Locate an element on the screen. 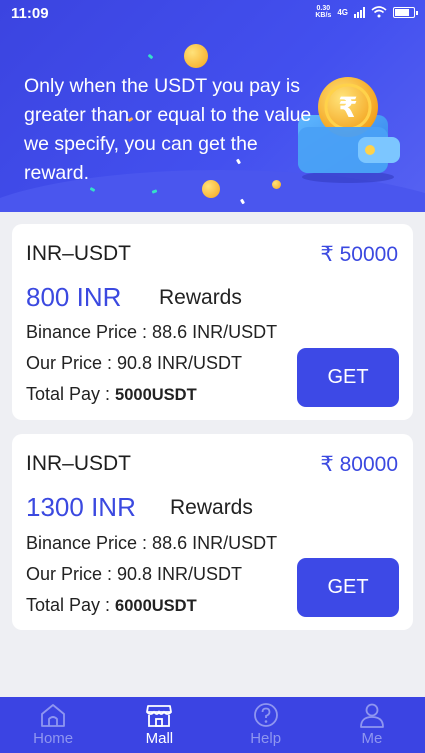 The image size is (425, 753). network-speed: 0.30 KB/s is located at coordinates (323, 12).